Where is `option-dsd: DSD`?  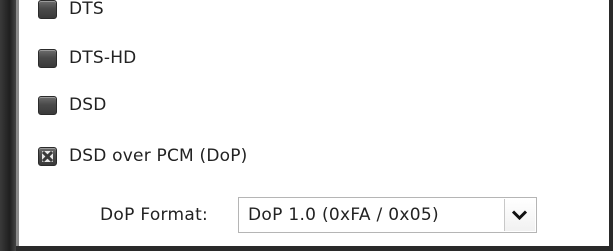 option-dsd: DSD is located at coordinates (72, 105).